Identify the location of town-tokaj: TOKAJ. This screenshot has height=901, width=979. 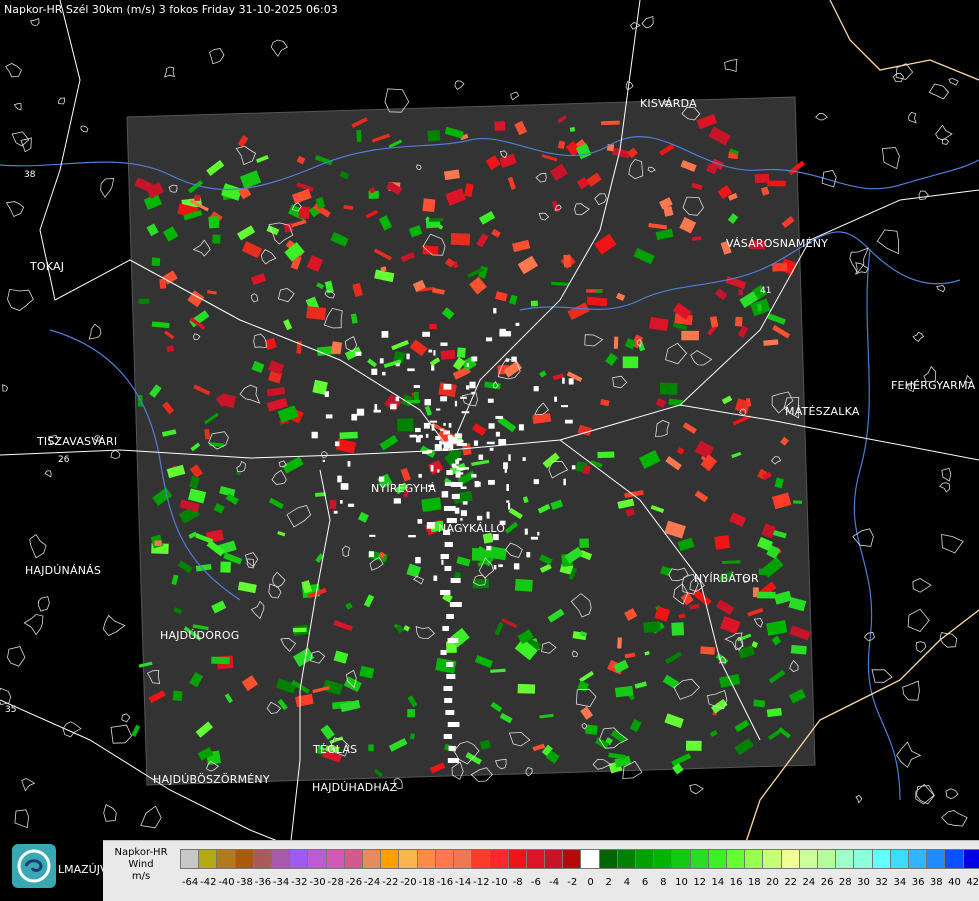
(47, 266).